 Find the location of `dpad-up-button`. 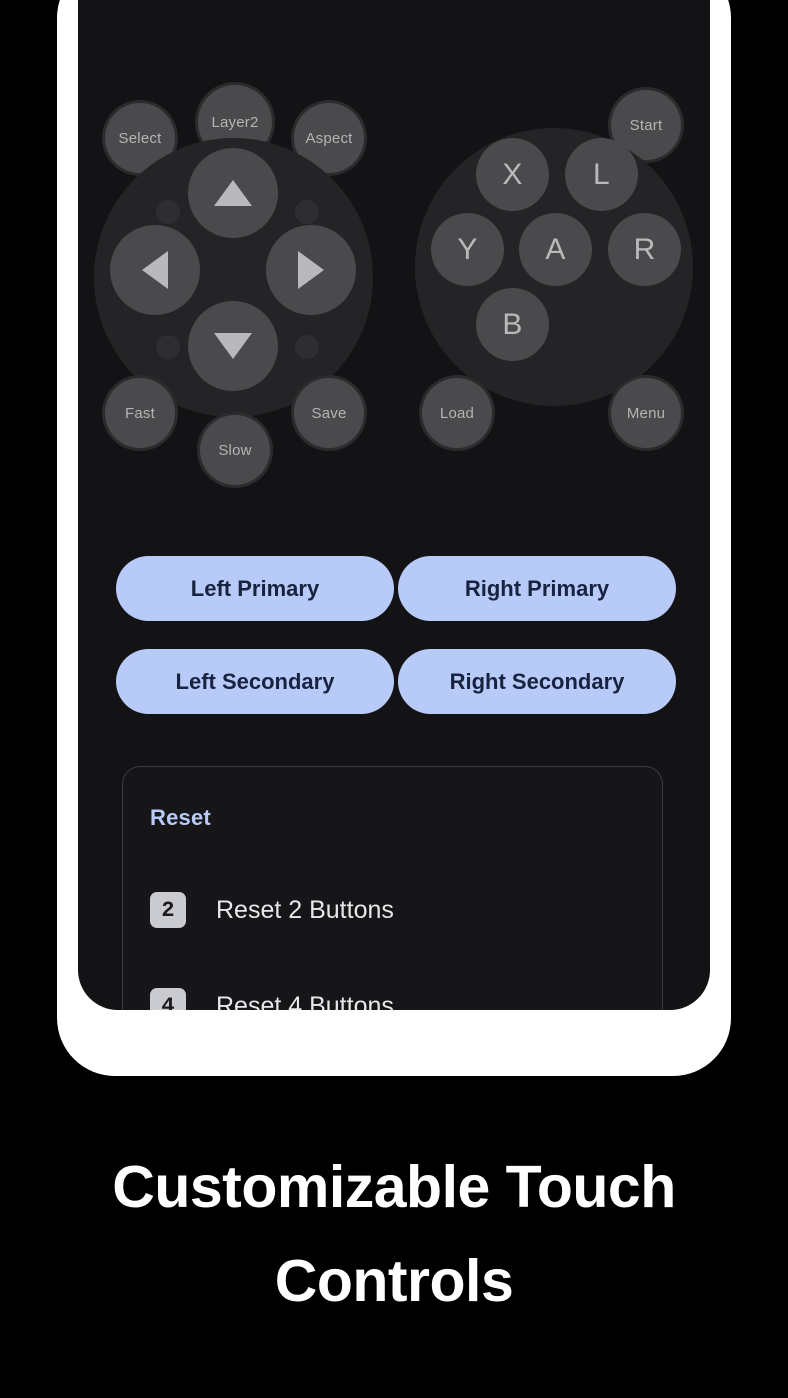

dpad-up-button is located at coordinates (233, 193).